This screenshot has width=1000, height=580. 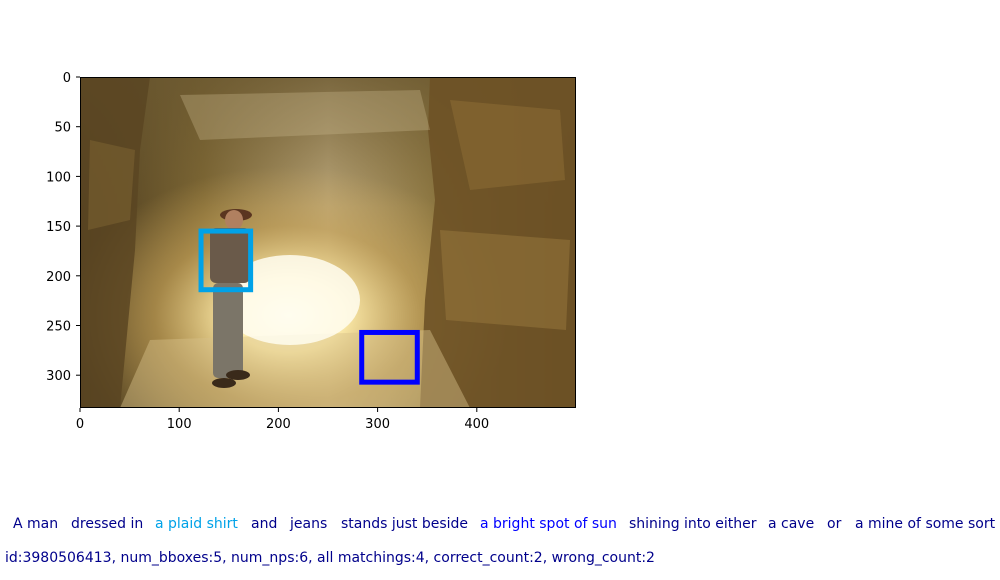 What do you see at coordinates (476, 424) in the screenshot?
I see `x-tick-label: 400` at bounding box center [476, 424].